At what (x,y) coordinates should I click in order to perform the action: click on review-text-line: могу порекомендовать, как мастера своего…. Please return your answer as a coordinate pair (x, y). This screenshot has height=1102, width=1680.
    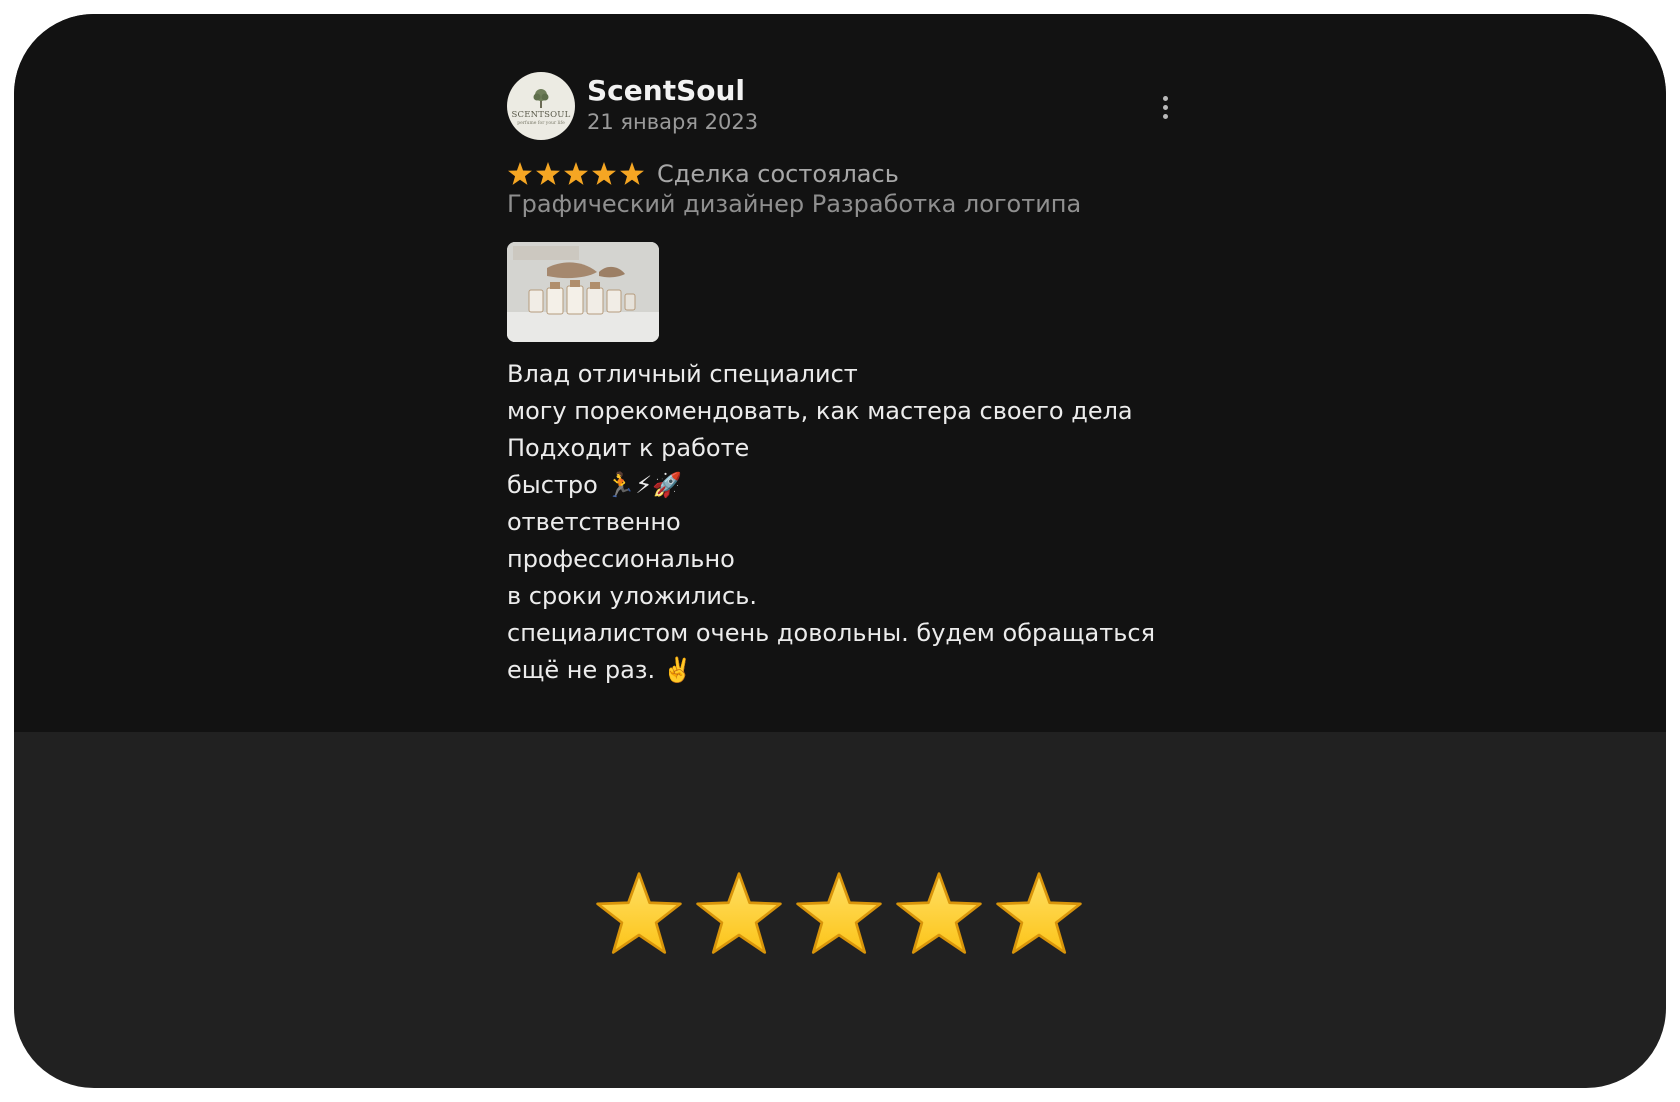
    Looking at the image, I should click on (820, 411).